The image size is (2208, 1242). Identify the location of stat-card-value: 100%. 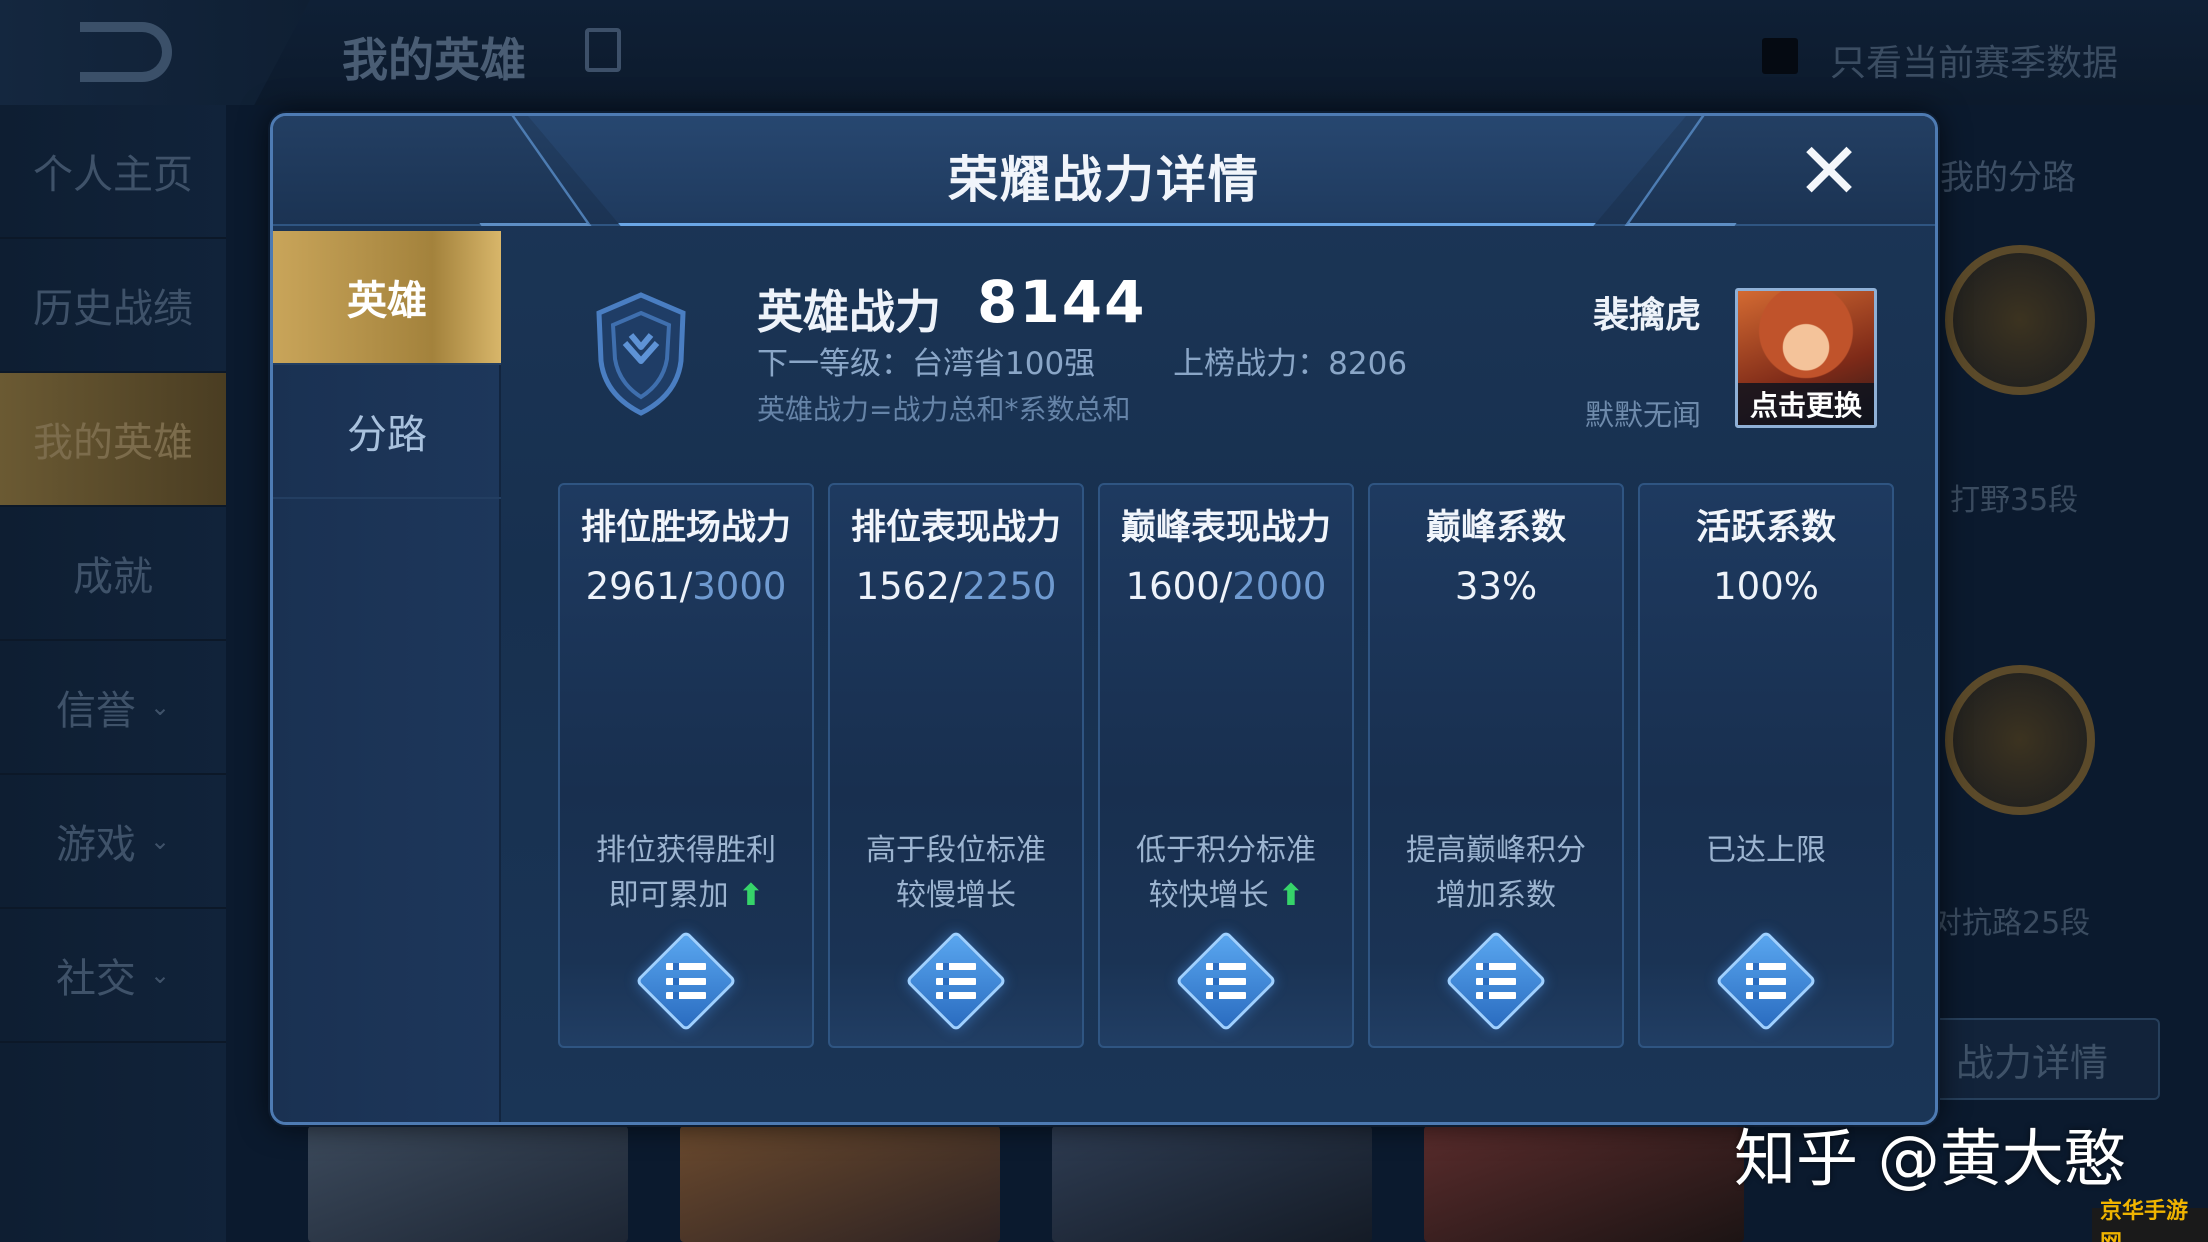
(1766, 586).